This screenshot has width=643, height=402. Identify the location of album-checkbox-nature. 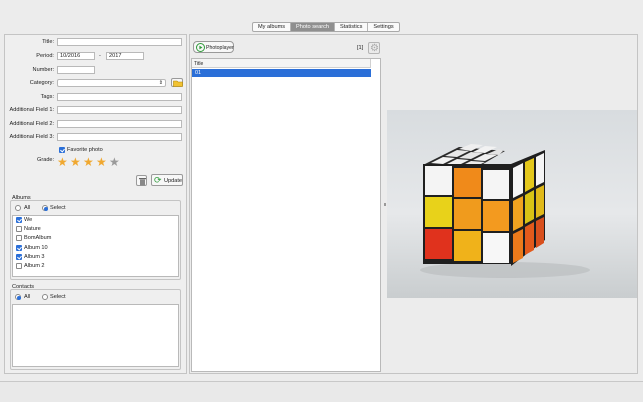
(19, 229).